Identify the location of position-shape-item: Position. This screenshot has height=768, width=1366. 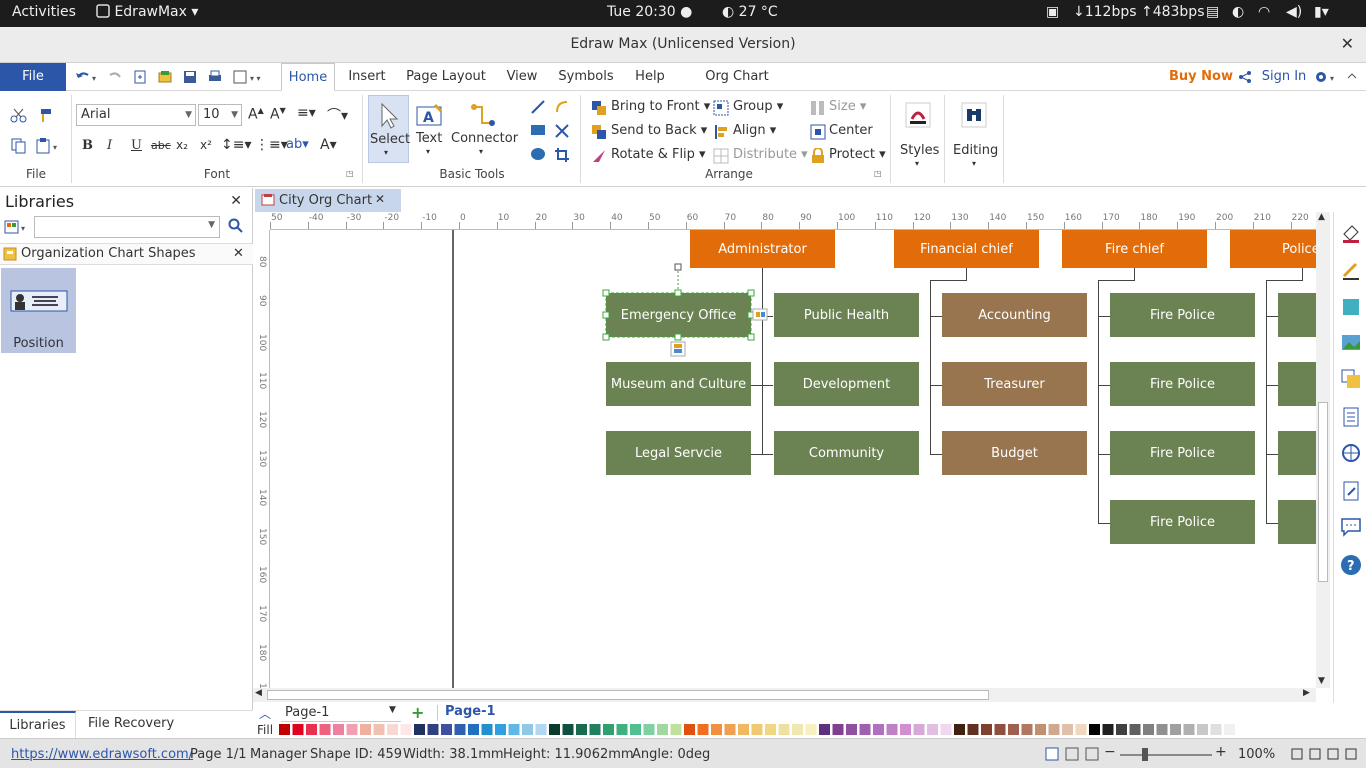
(38, 310).